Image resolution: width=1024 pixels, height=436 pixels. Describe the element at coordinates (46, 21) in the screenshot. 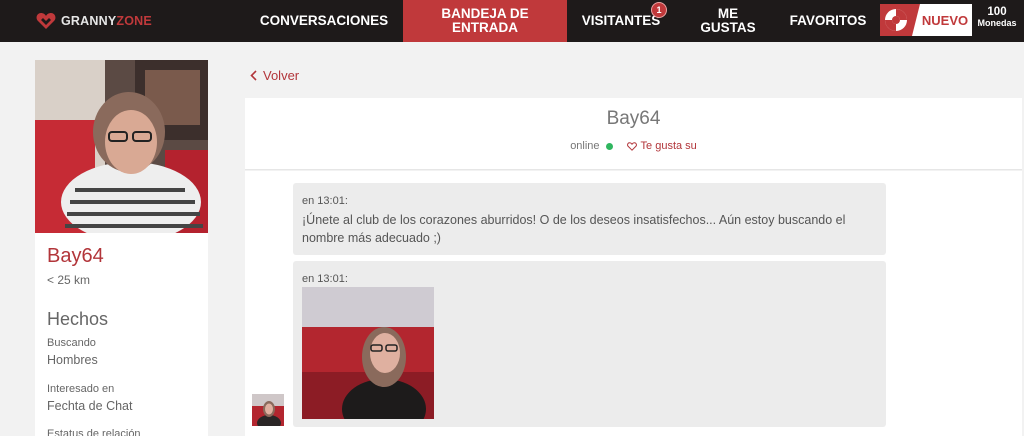

I see `heart-logo-icon` at that location.